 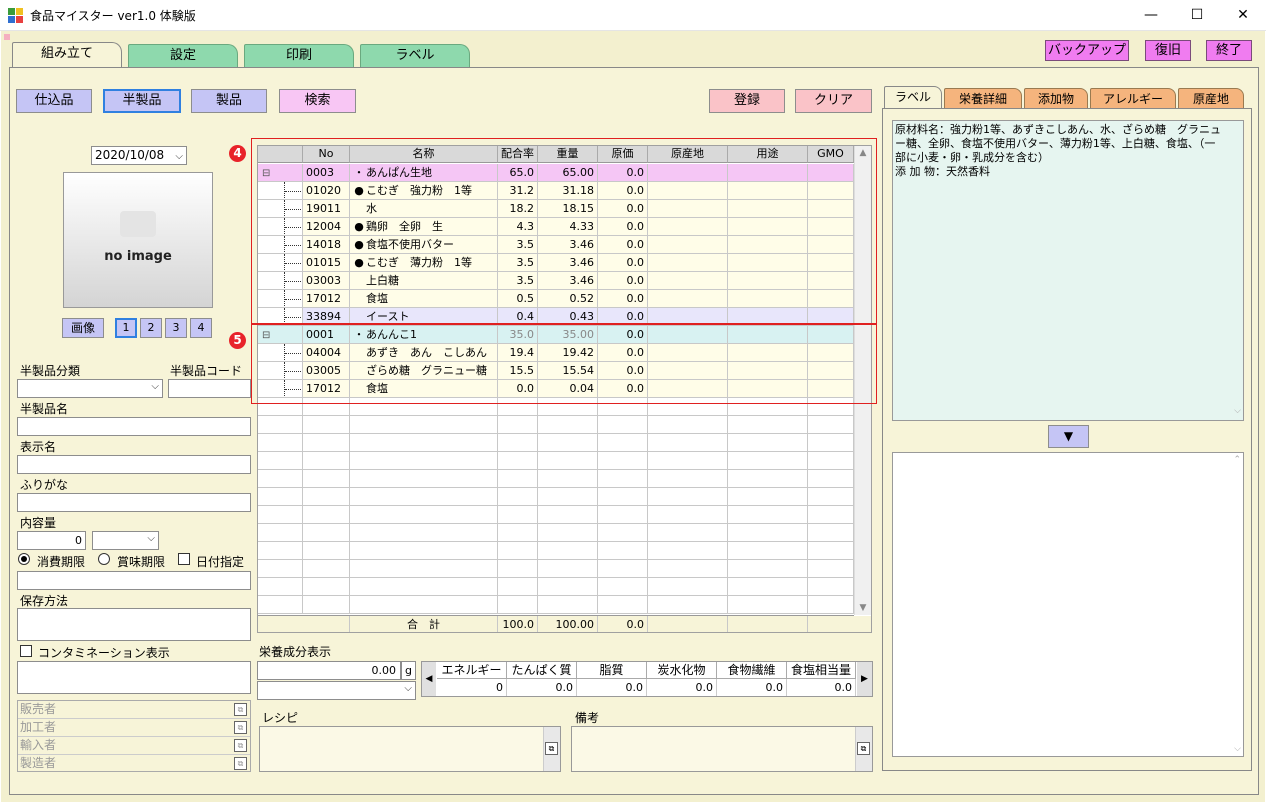 What do you see at coordinates (229, 101) in the screenshot?
I see `seihin-button: 製品` at bounding box center [229, 101].